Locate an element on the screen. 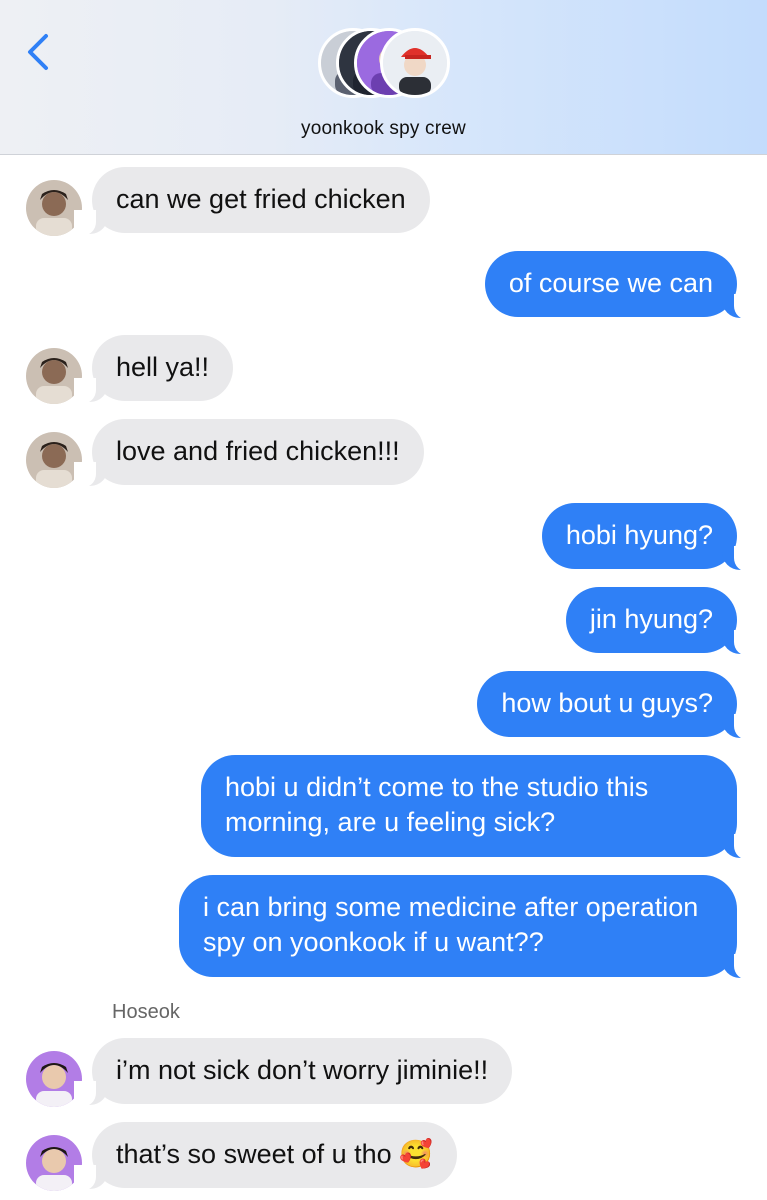  conversation-header: yoonkook spy crew is located at coordinates (383, 77).